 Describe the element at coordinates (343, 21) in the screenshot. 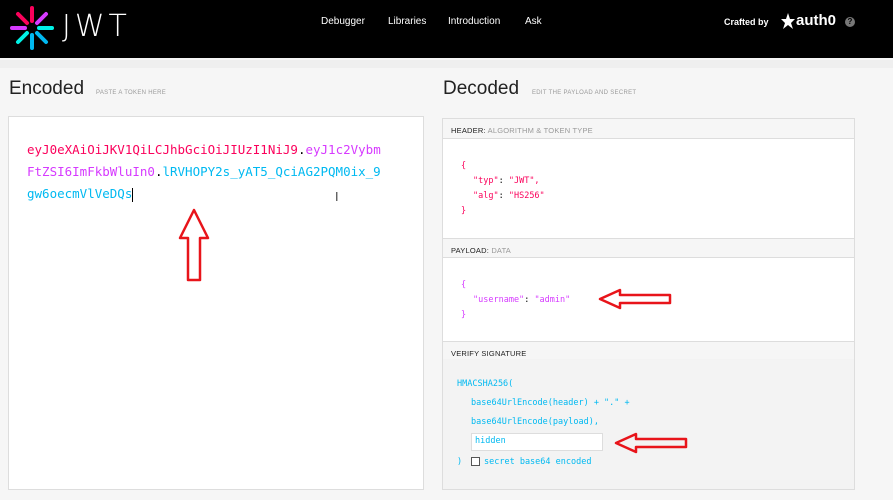

I see `nav-debugger: Debugger` at that location.